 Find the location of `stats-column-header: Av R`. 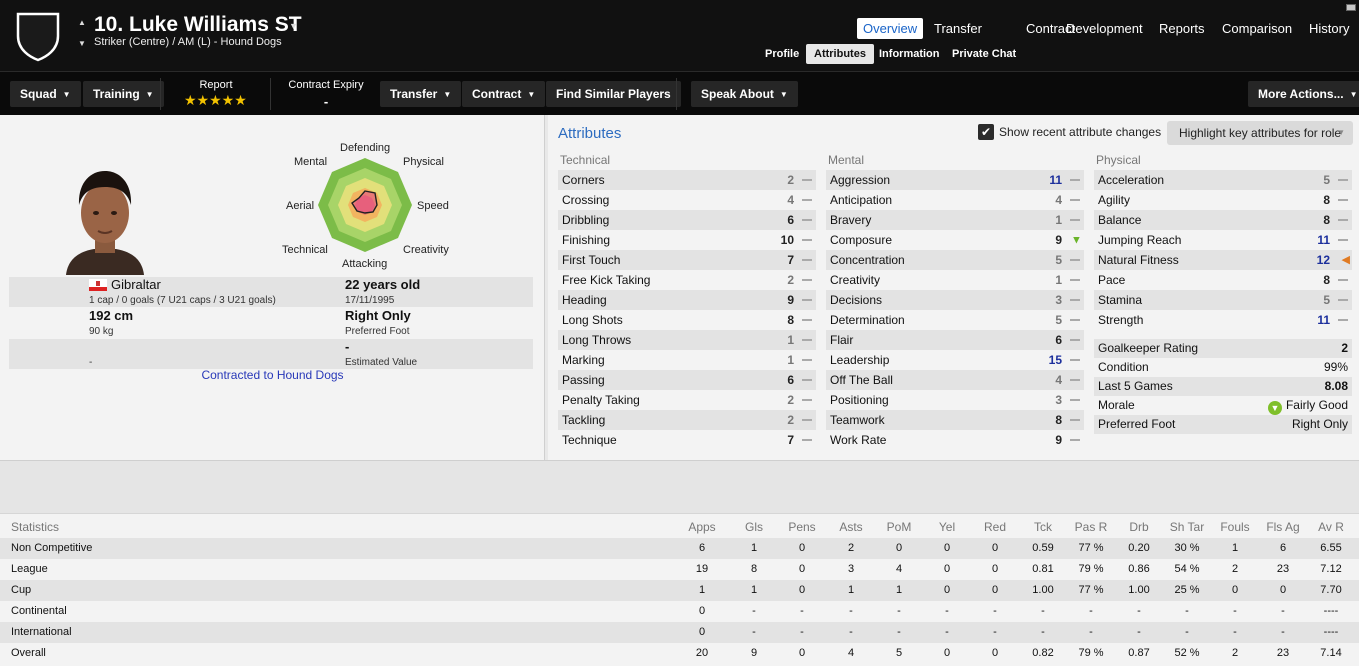

stats-column-header: Av R is located at coordinates (1331, 527).